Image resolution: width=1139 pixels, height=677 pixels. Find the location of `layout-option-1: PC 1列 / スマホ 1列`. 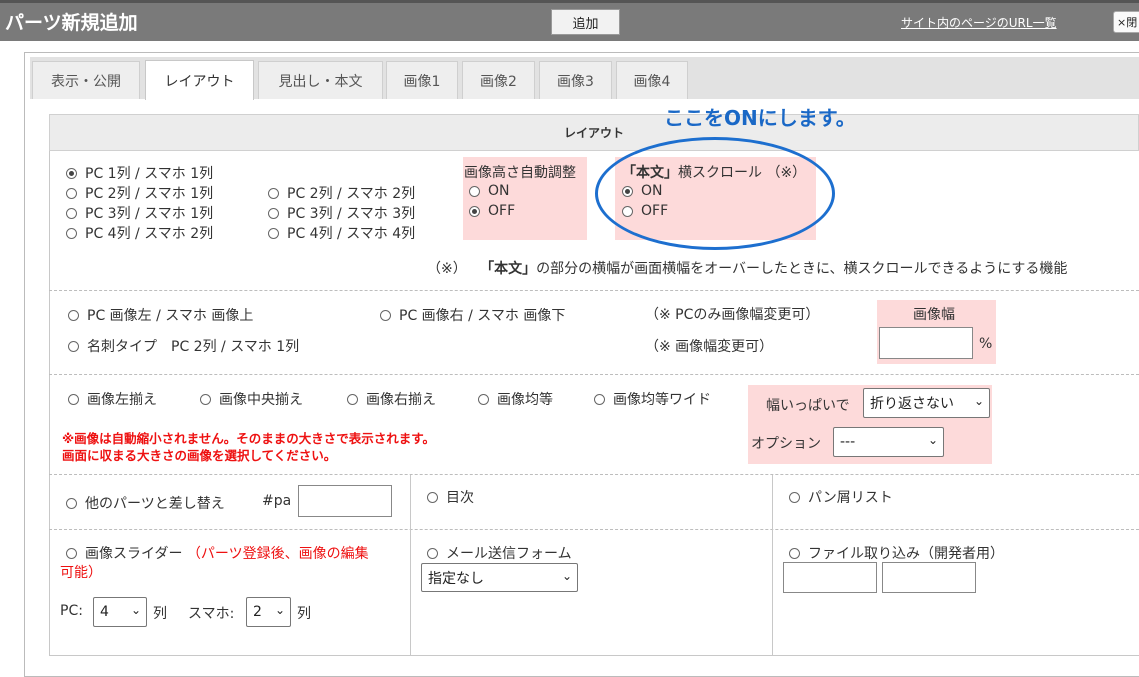

layout-option-1: PC 1列 / スマホ 1列 is located at coordinates (139, 173).